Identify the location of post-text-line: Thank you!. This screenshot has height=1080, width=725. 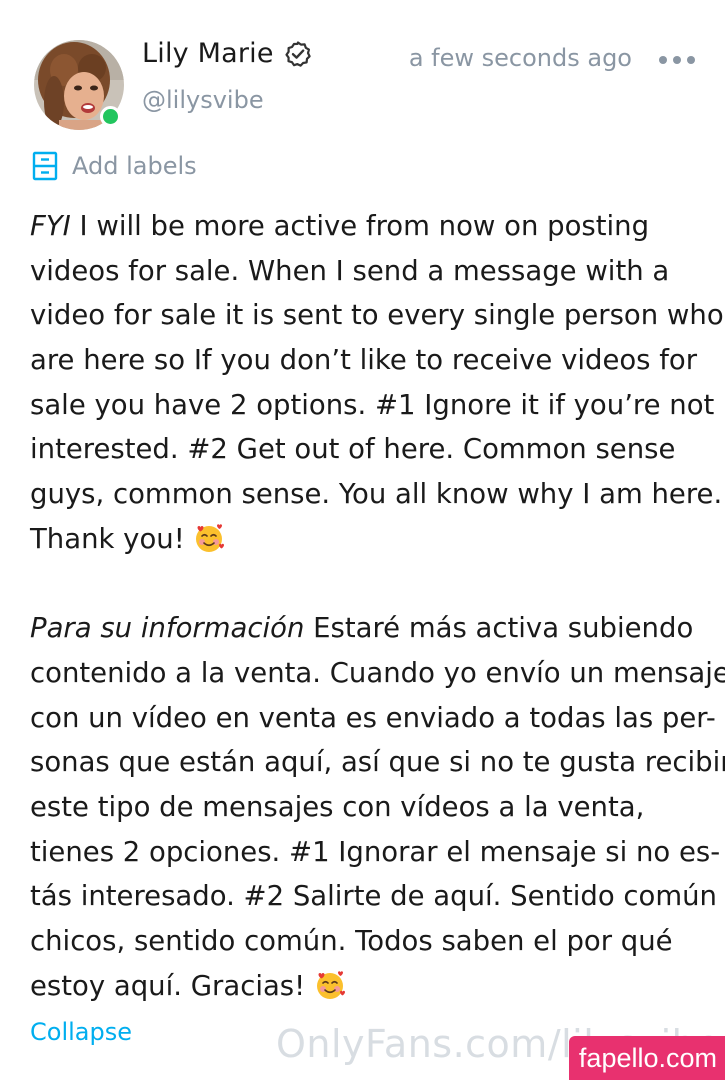
(366, 539).